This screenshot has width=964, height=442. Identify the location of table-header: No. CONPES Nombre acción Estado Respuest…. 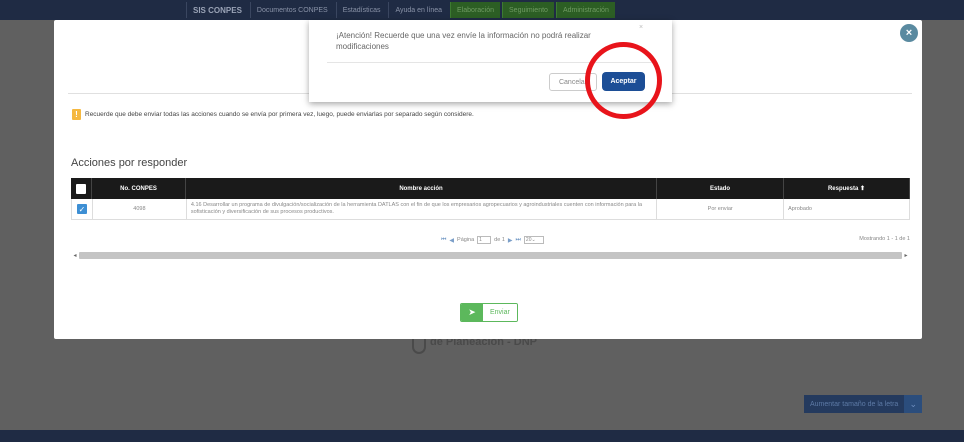
(490, 188).